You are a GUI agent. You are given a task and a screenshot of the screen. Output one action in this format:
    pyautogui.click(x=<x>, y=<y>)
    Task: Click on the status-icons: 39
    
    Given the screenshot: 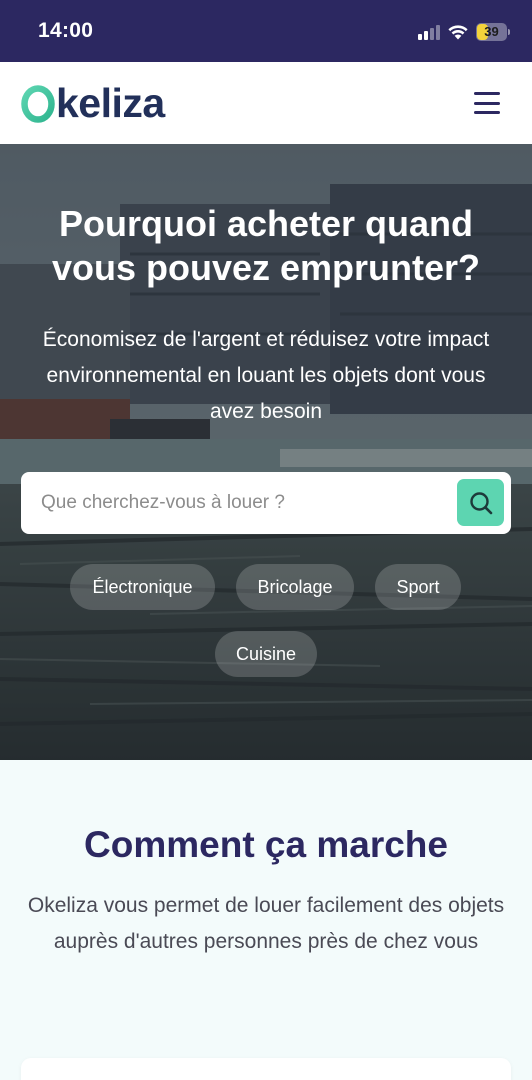 What is the action you would take?
    pyautogui.click(x=464, y=32)
    